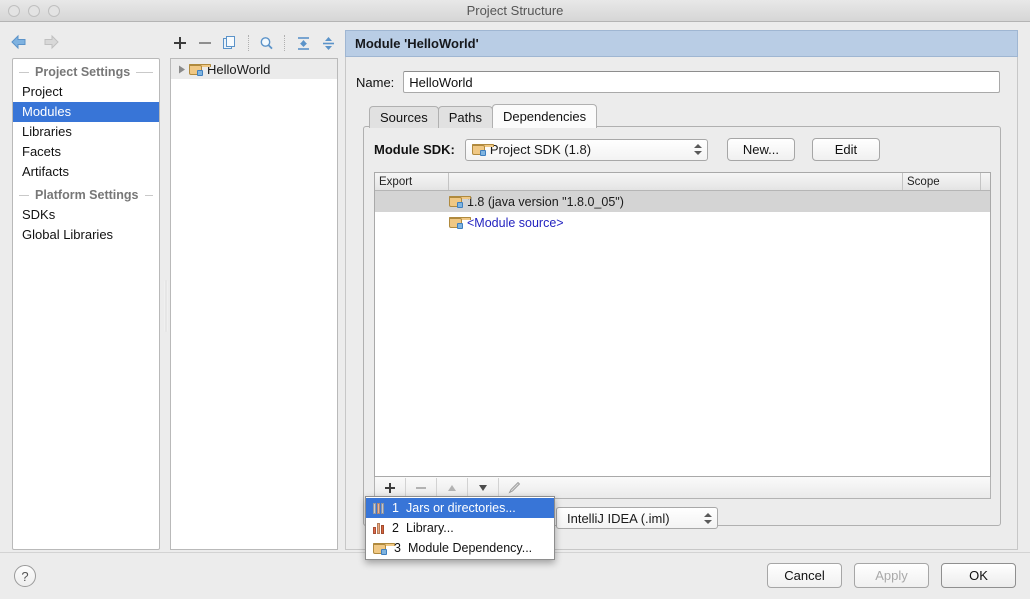 Image resolution: width=1030 pixels, height=599 pixels. I want to click on collapse-all-icon, so click(328, 43).